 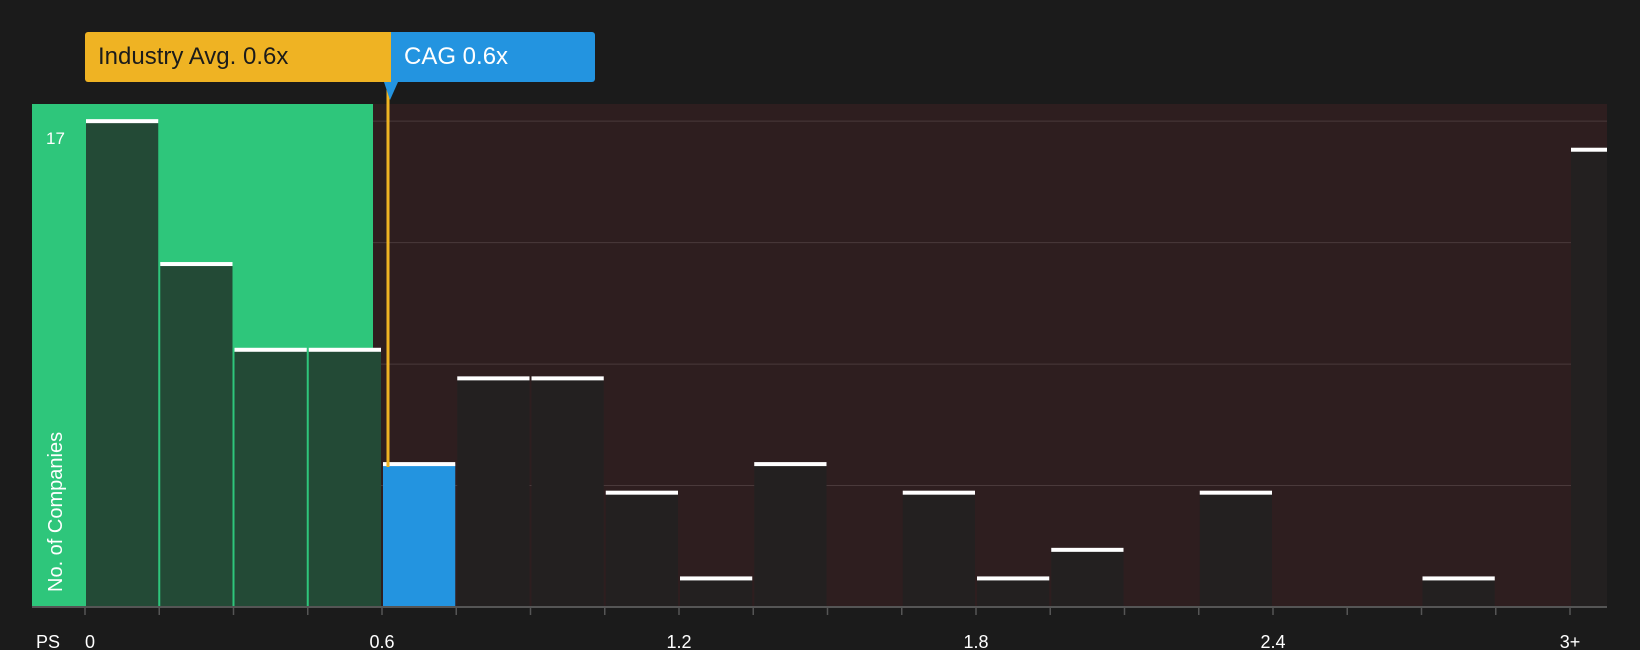 I want to click on tooltip-pointer, so click(x=391, y=91).